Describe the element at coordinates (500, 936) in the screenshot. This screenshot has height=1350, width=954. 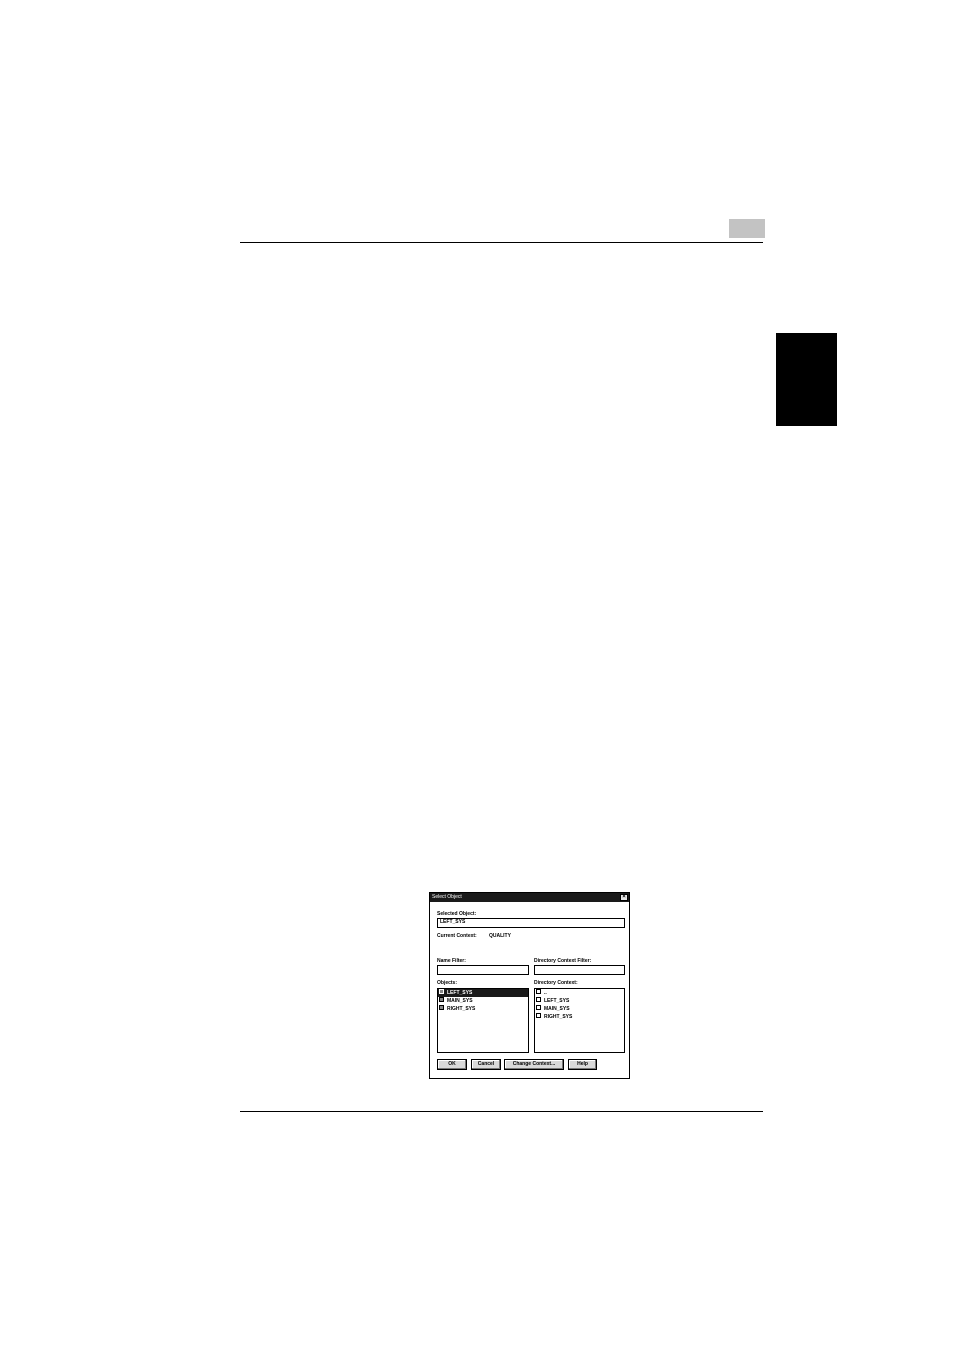
I see `current-context-value: QUALITY` at that location.